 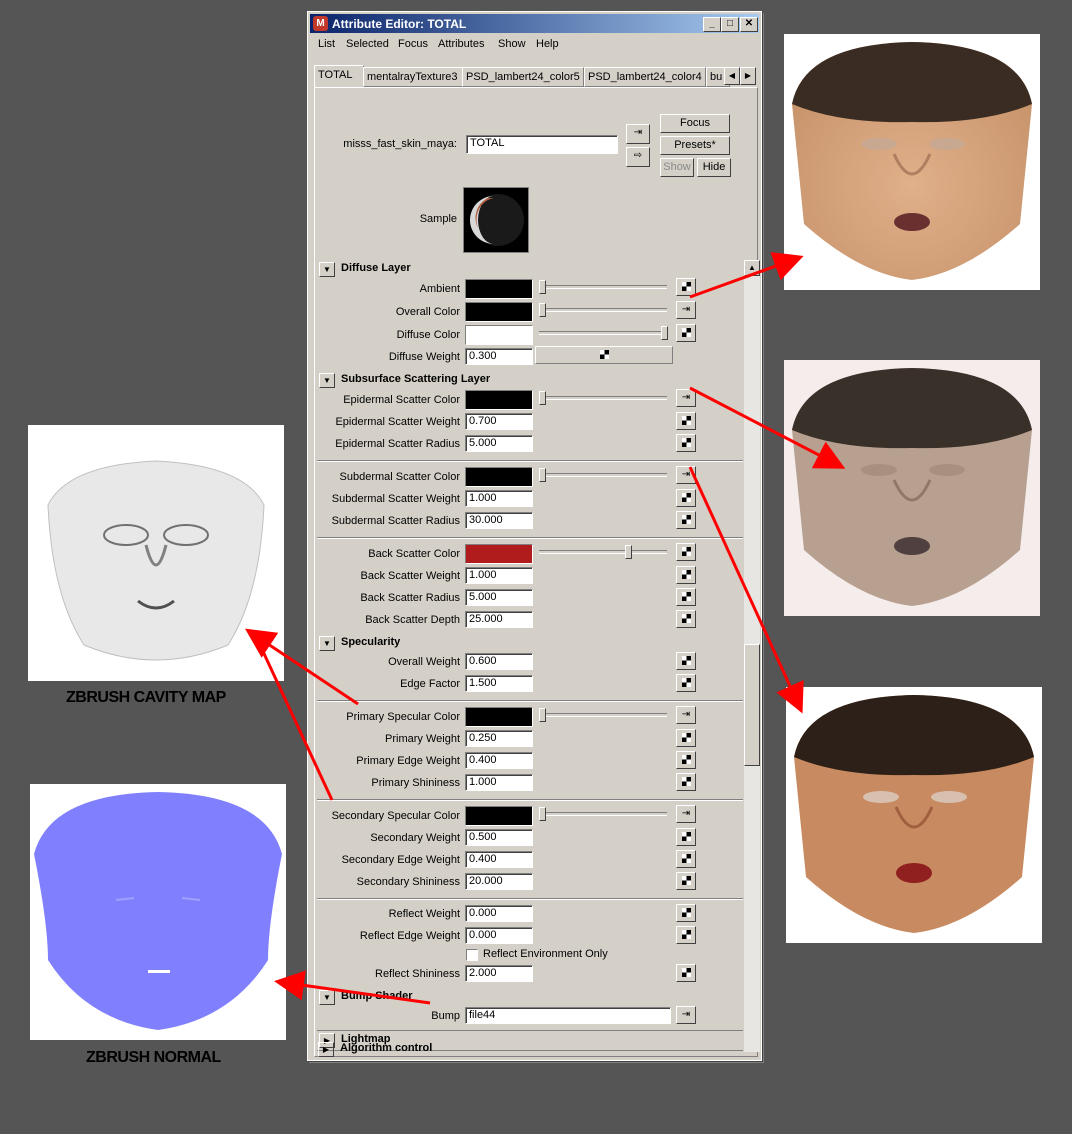 I want to click on algorithm-control-header: ▶ Algorithm control, so click(x=529, y=1049).